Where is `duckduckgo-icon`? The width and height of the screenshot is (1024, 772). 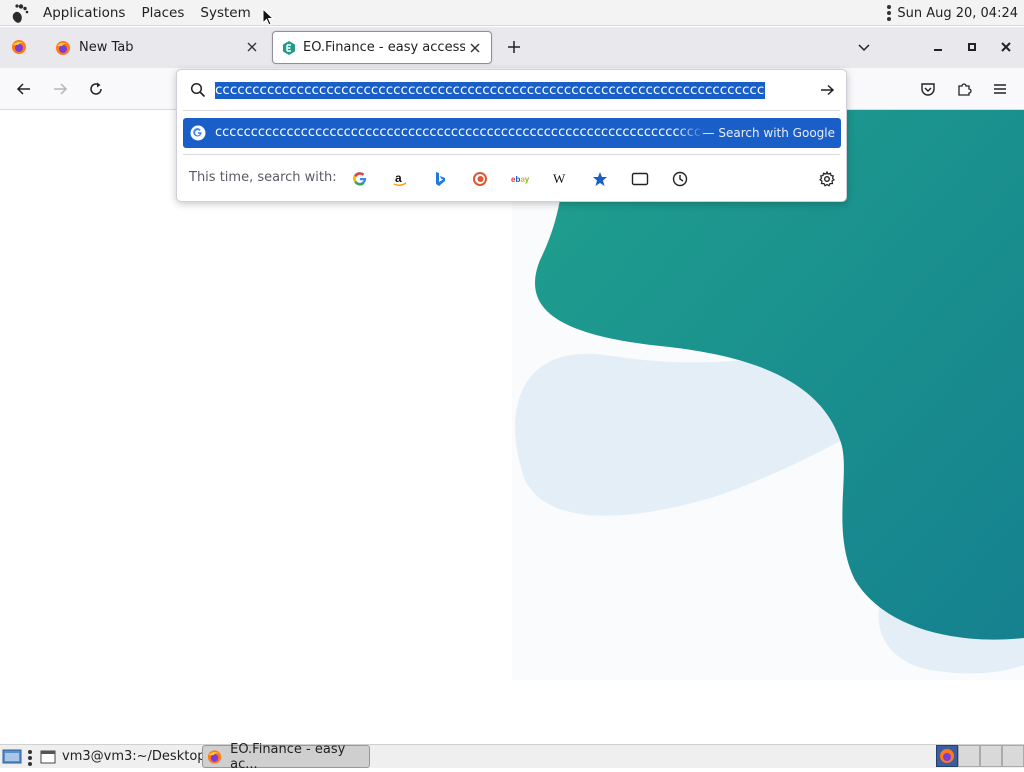 duckduckgo-icon is located at coordinates (480, 179).